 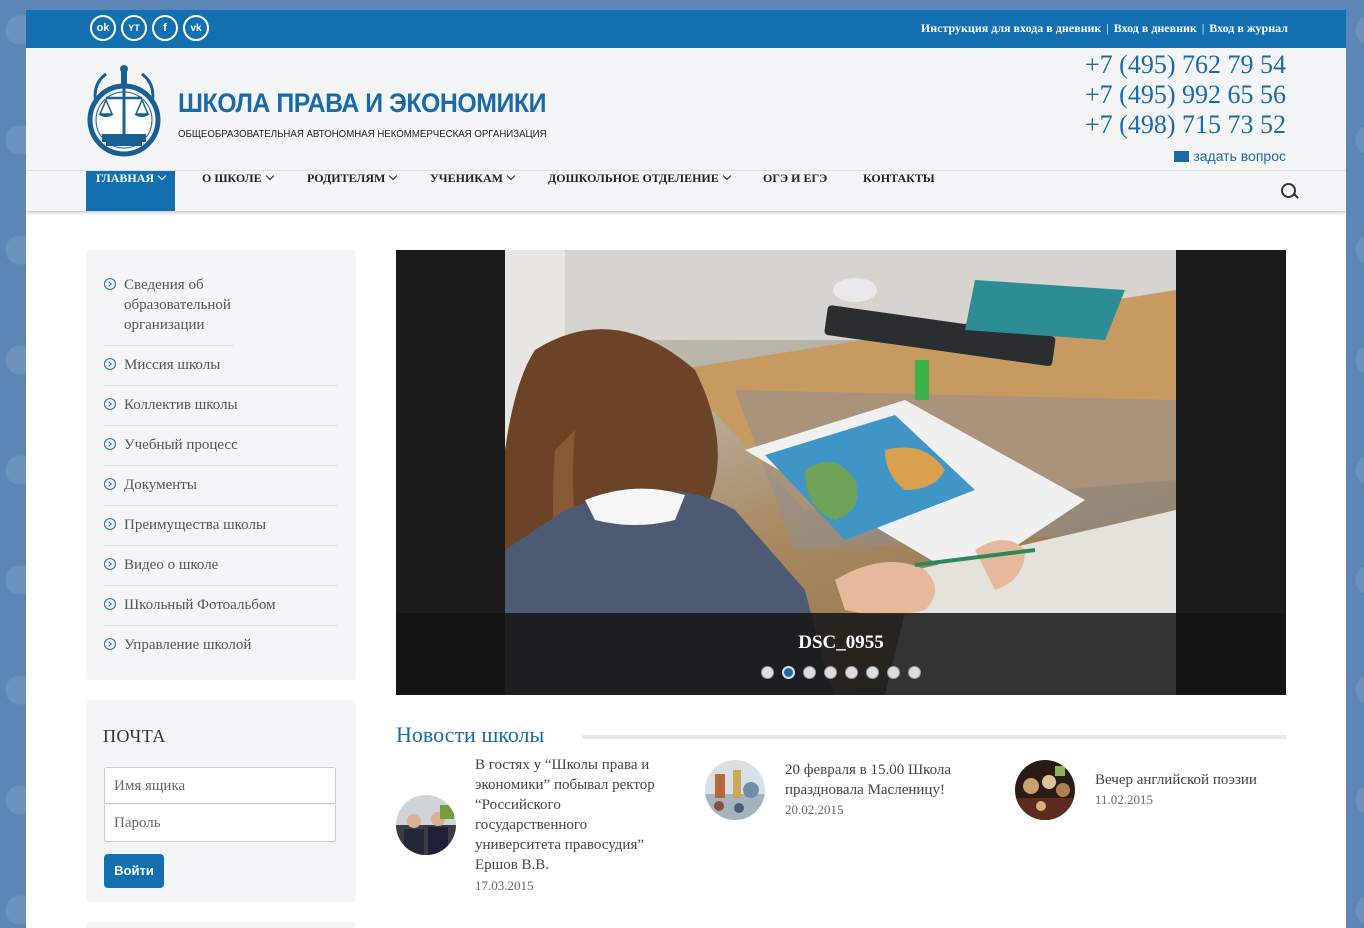 I want to click on nav-about-label: О ШКОЛЕ, so click(x=232, y=178).